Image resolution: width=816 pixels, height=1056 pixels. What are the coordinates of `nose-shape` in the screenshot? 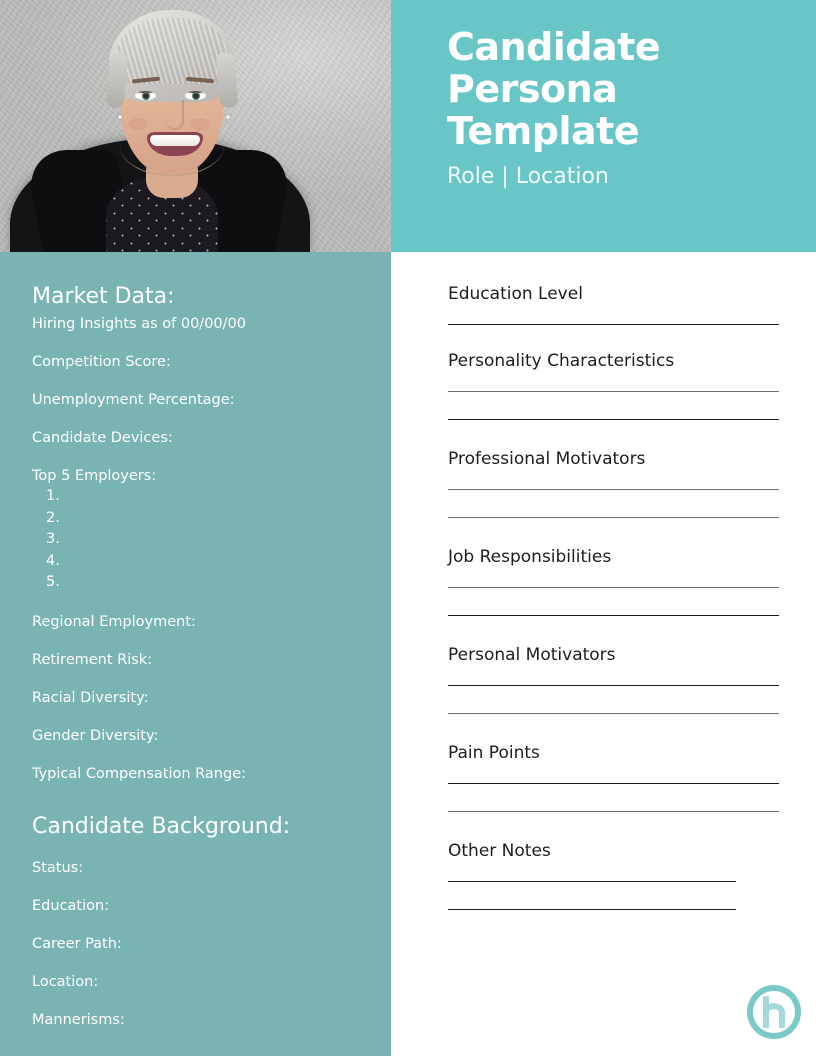 It's located at (175, 115).